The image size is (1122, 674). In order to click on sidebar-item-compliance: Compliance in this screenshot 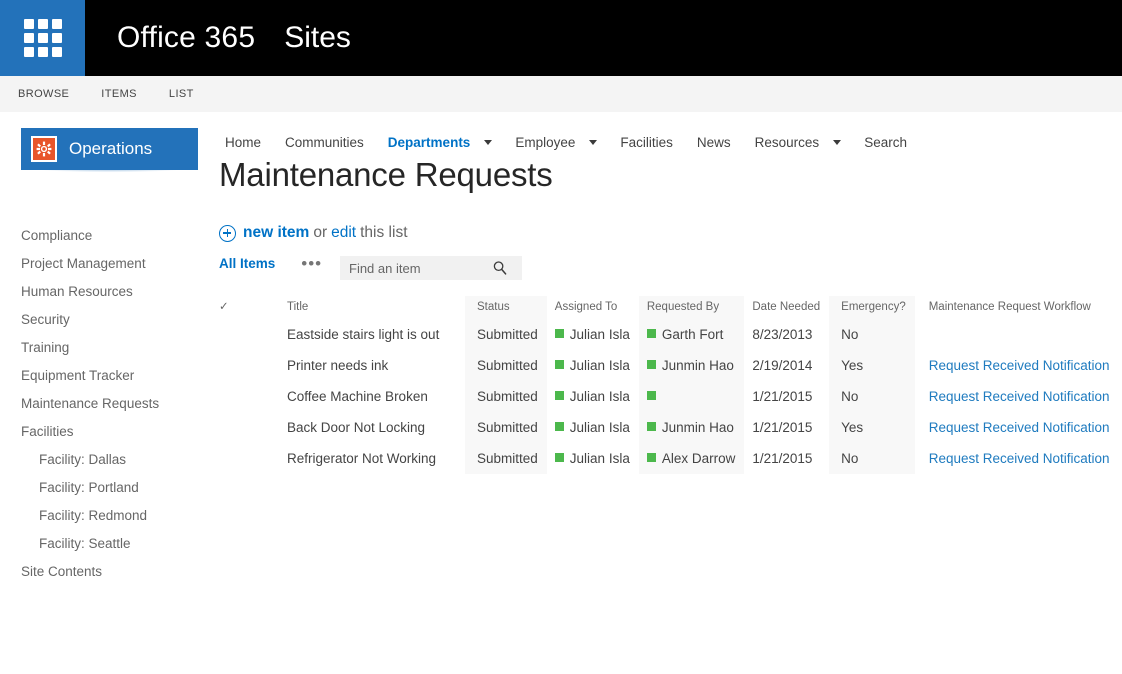, I will do `click(100, 236)`.